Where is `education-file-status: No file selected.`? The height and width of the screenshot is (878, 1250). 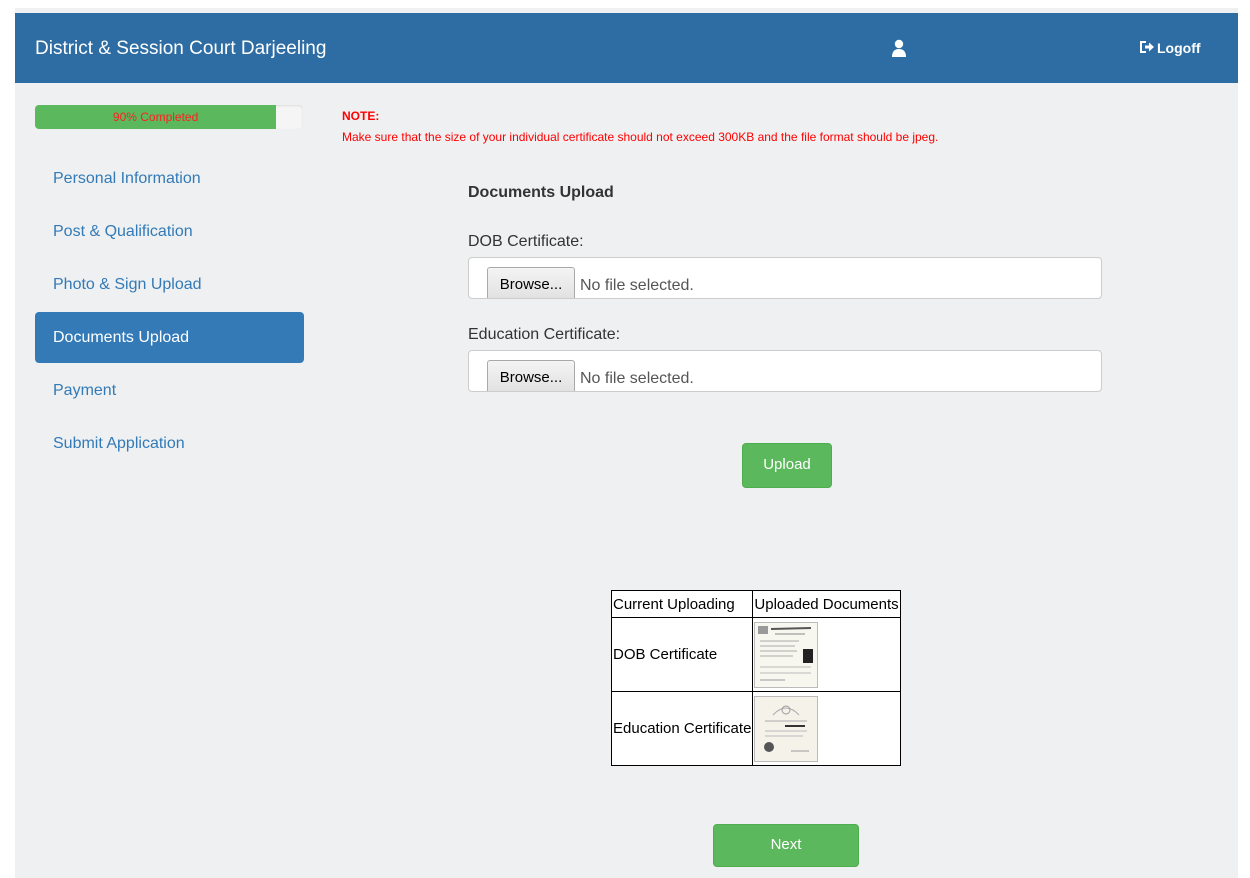 education-file-status: No file selected. is located at coordinates (637, 378).